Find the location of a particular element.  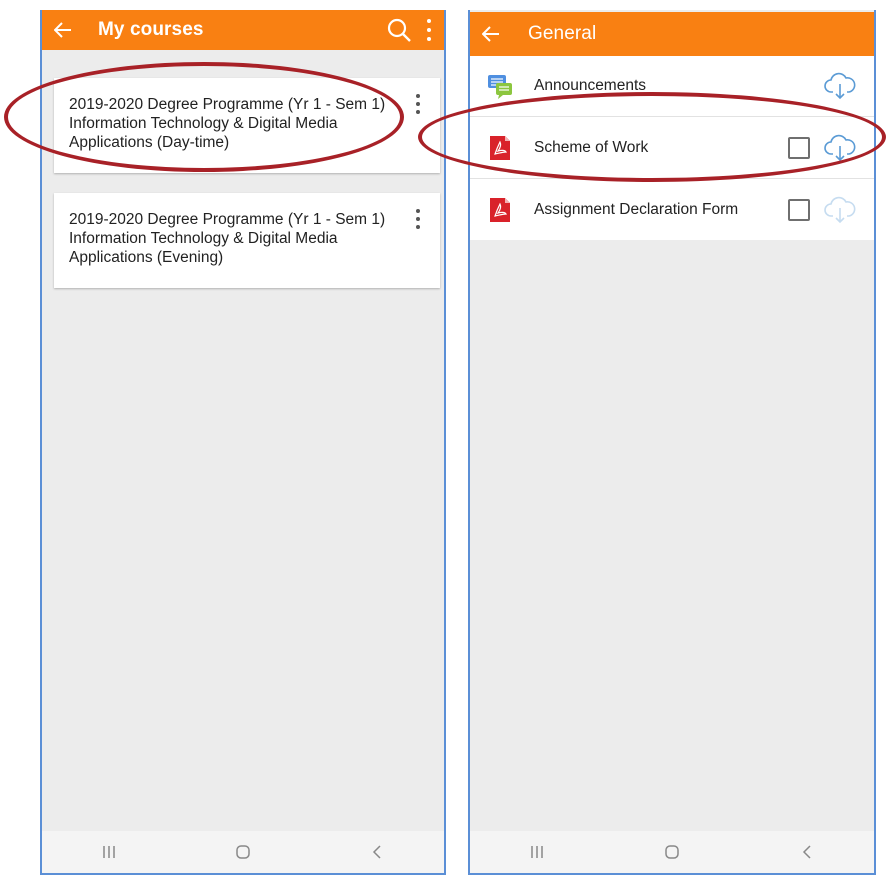

app-bar: General is located at coordinates (672, 34).